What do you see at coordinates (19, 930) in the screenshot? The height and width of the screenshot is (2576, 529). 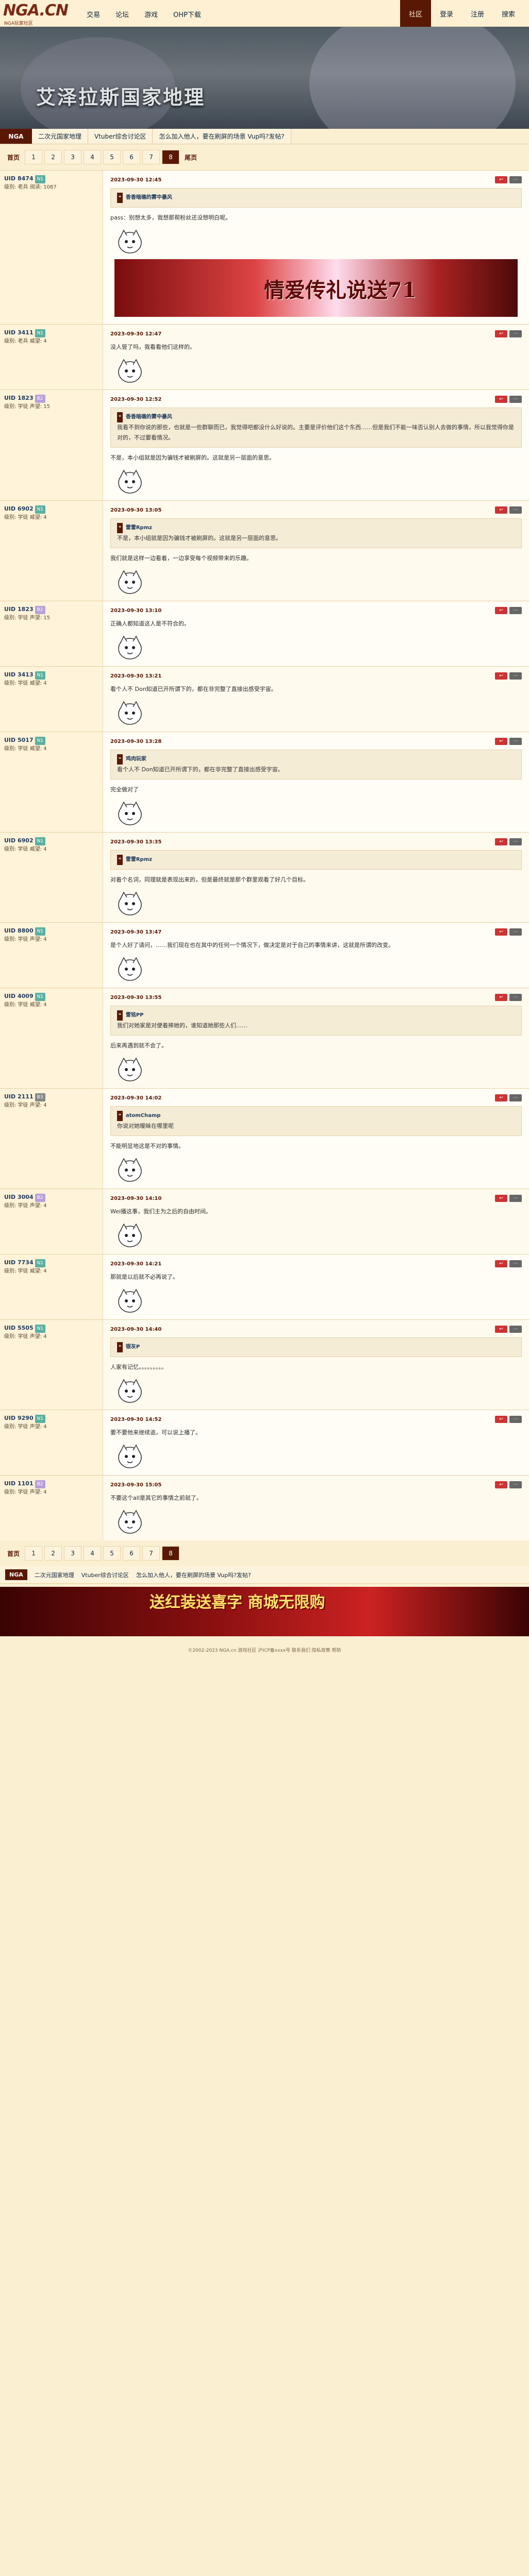 I see `author-uid: UID 8800` at bounding box center [19, 930].